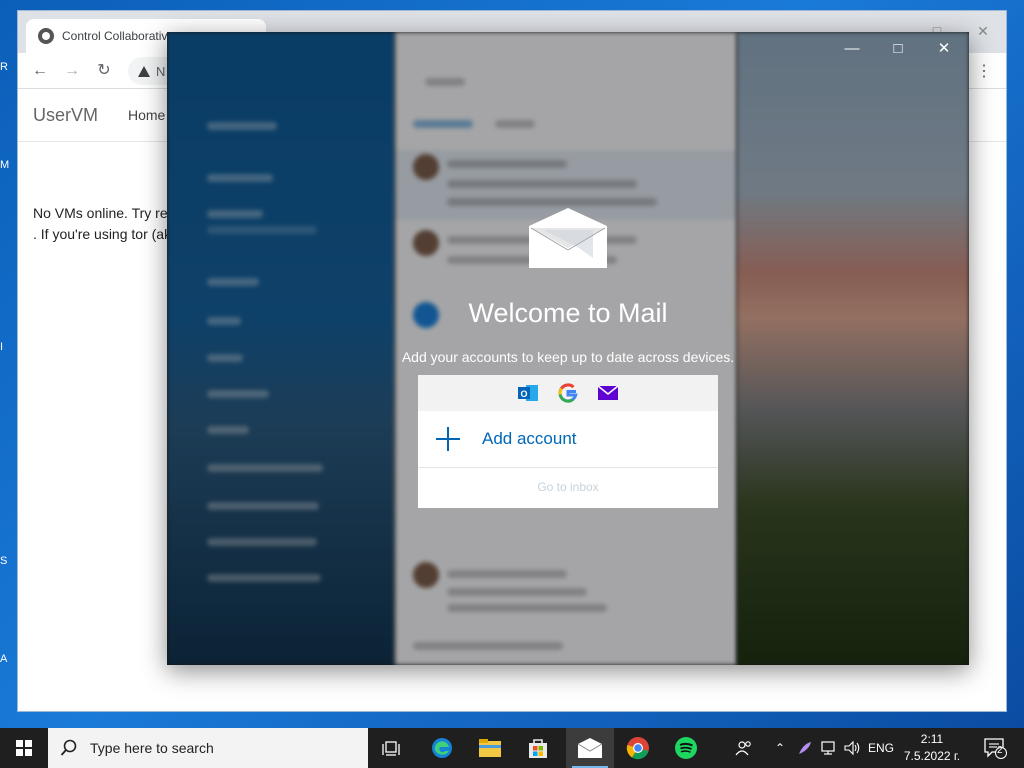  What do you see at coordinates (448, 439) in the screenshot?
I see `plus-icon` at bounding box center [448, 439].